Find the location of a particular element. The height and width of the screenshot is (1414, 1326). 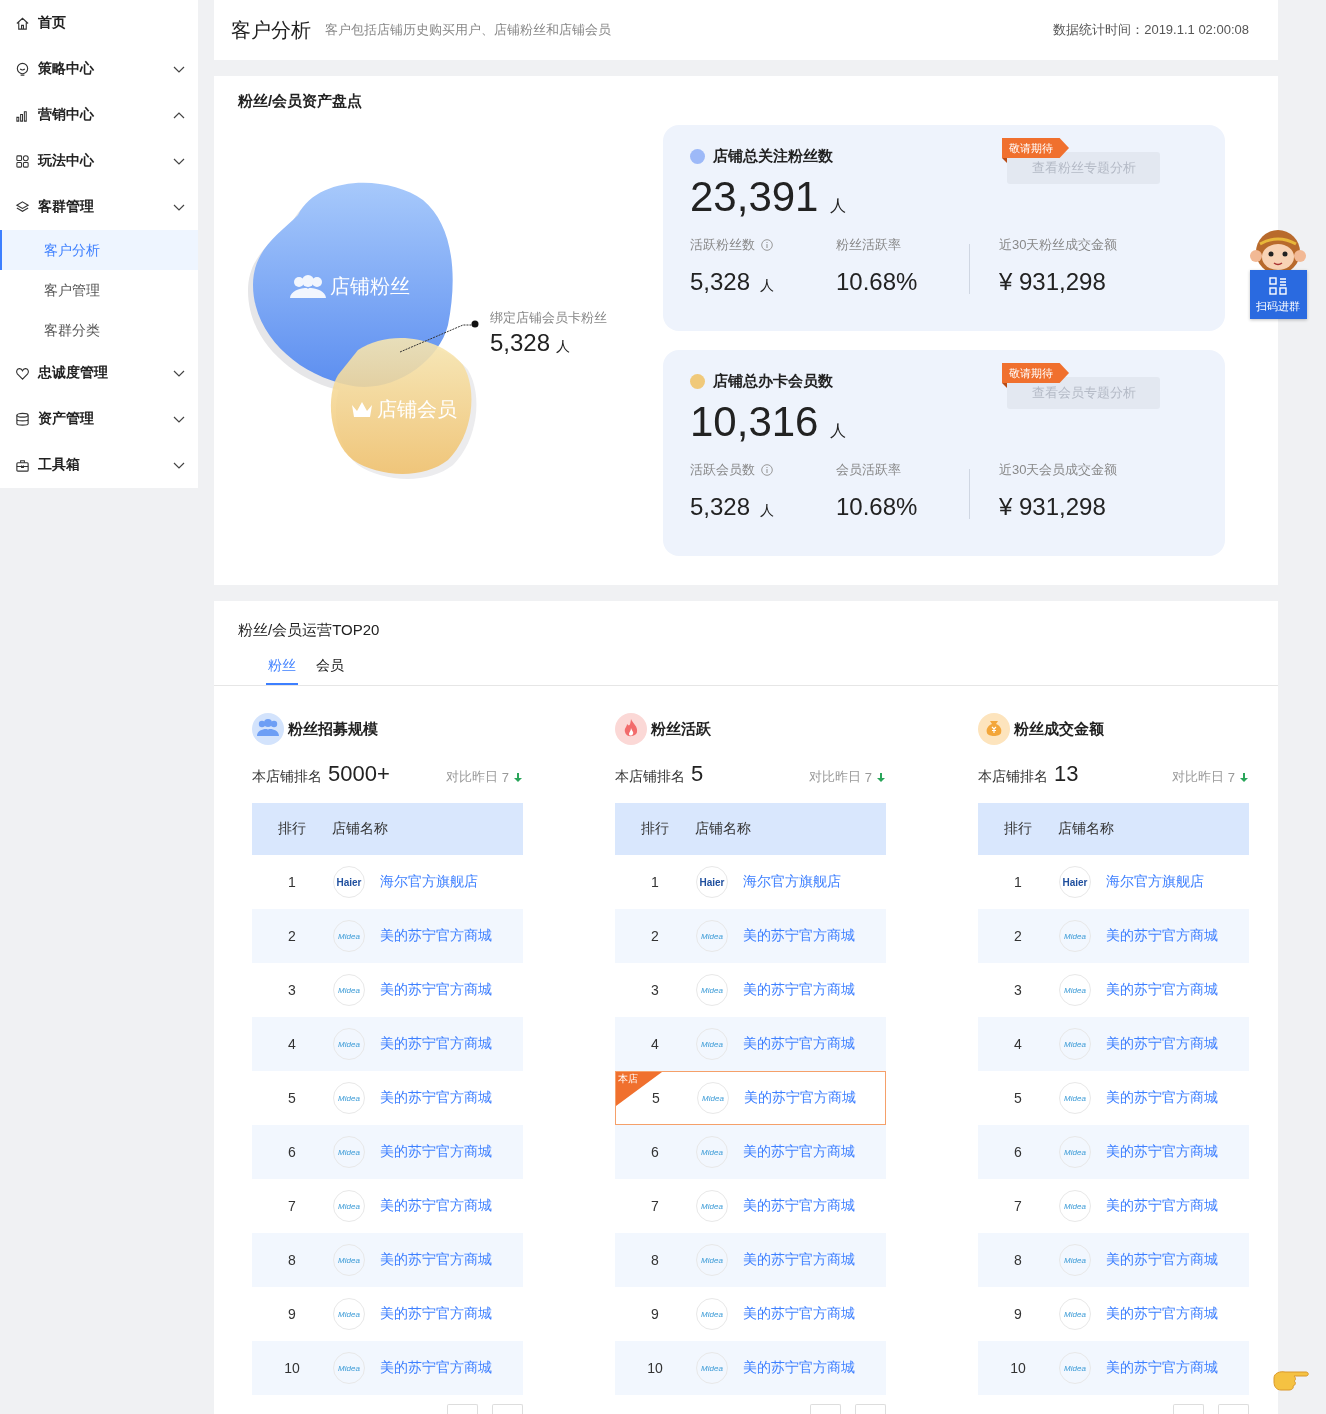

stat-time: 数据统计时间：2019.1.1 02:00:08 is located at coordinates (1151, 30).